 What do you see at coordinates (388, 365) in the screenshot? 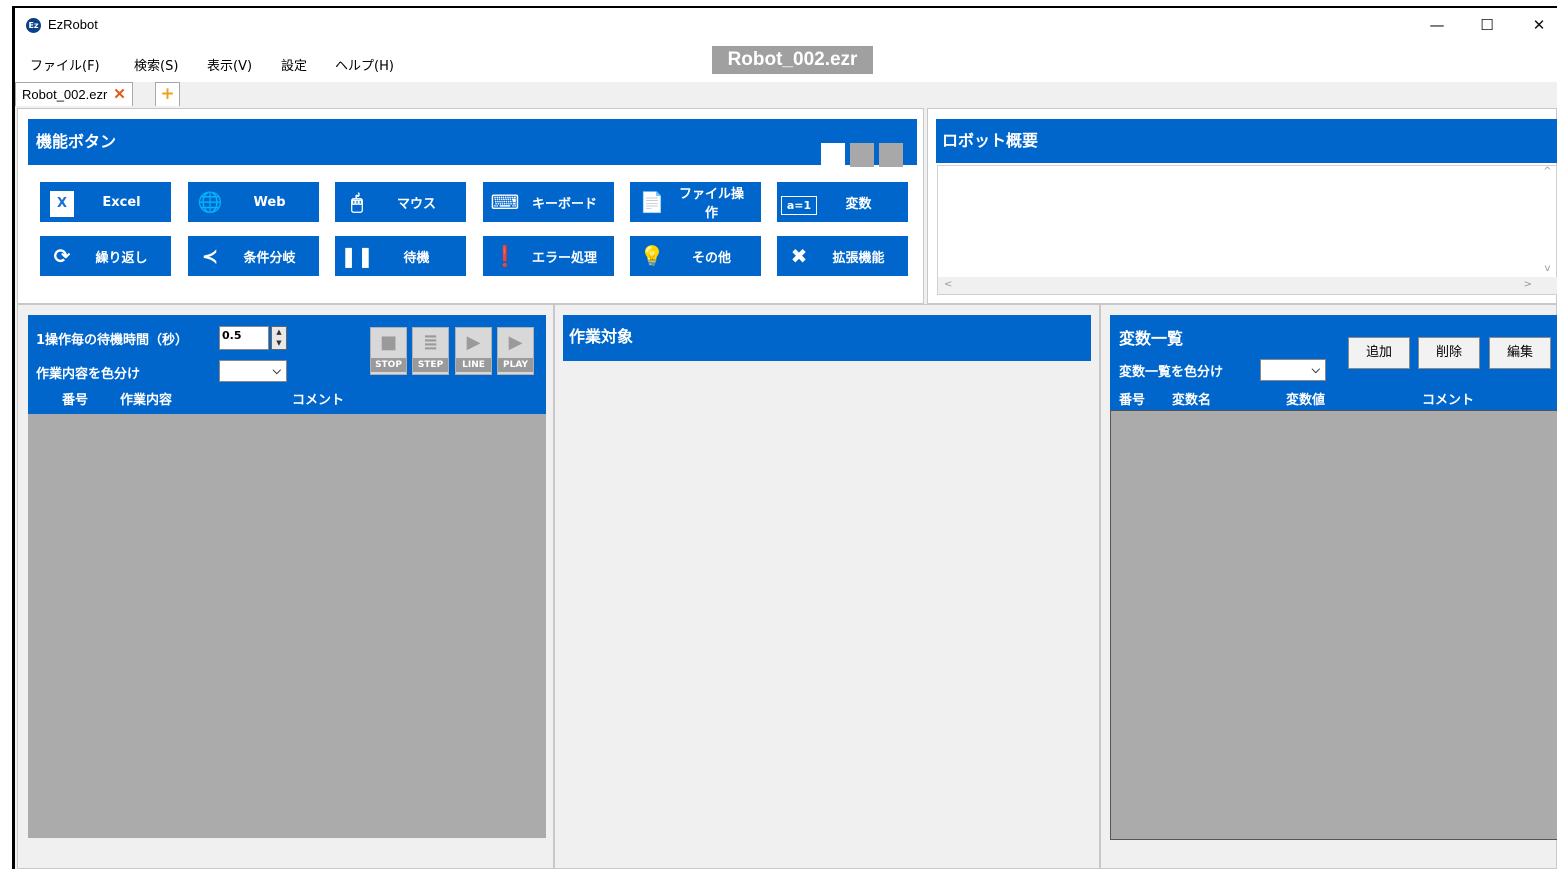
I see `stop-label: STOP` at bounding box center [388, 365].